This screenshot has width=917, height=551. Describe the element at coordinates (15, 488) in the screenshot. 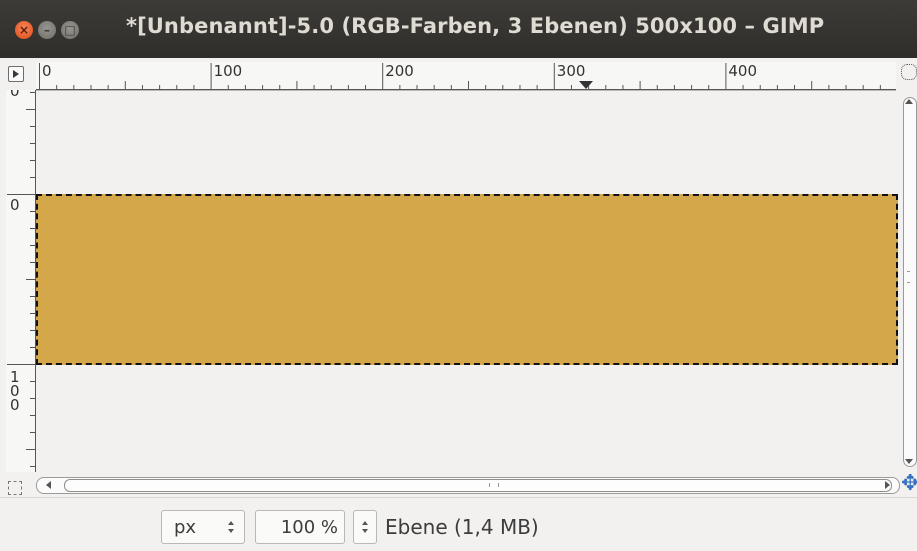

I see `quick-mask-icon` at that location.